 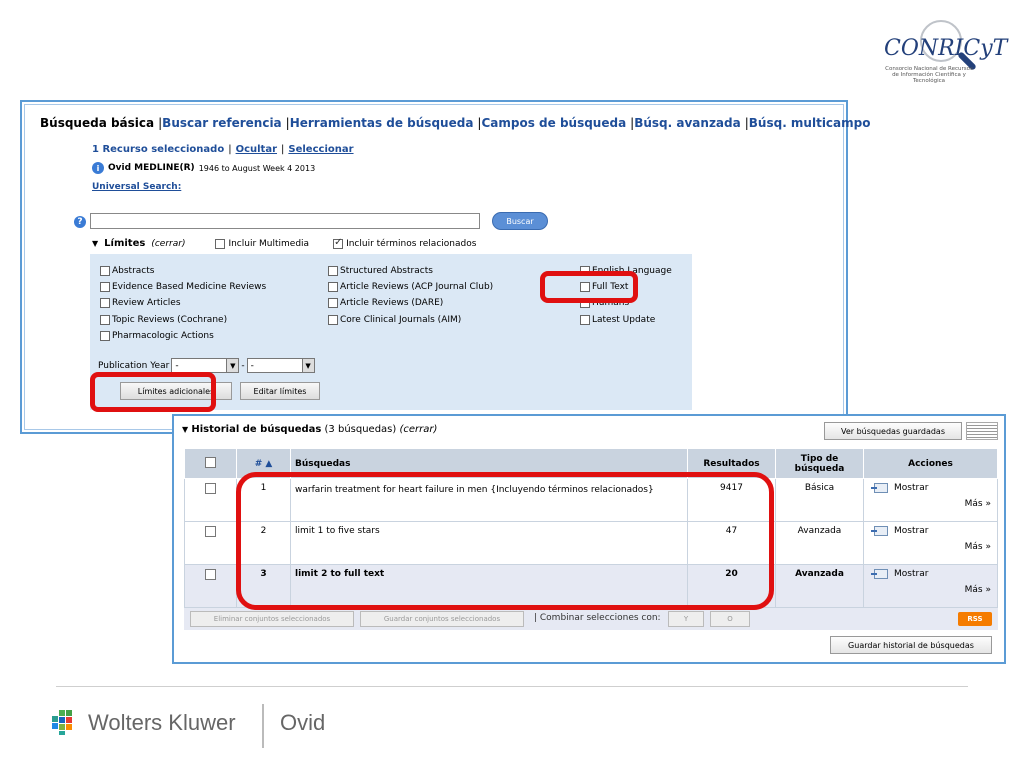 I want to click on tab-search-fields: Campos de búsqueda, so click(x=553, y=123).